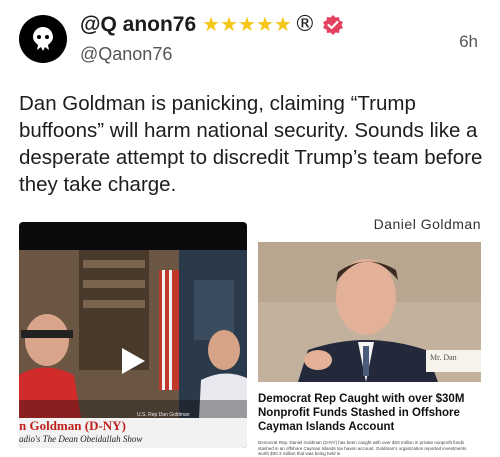 This screenshot has height=457, width=500. I want to click on article-top-label: Daniel Goldman, so click(427, 224).